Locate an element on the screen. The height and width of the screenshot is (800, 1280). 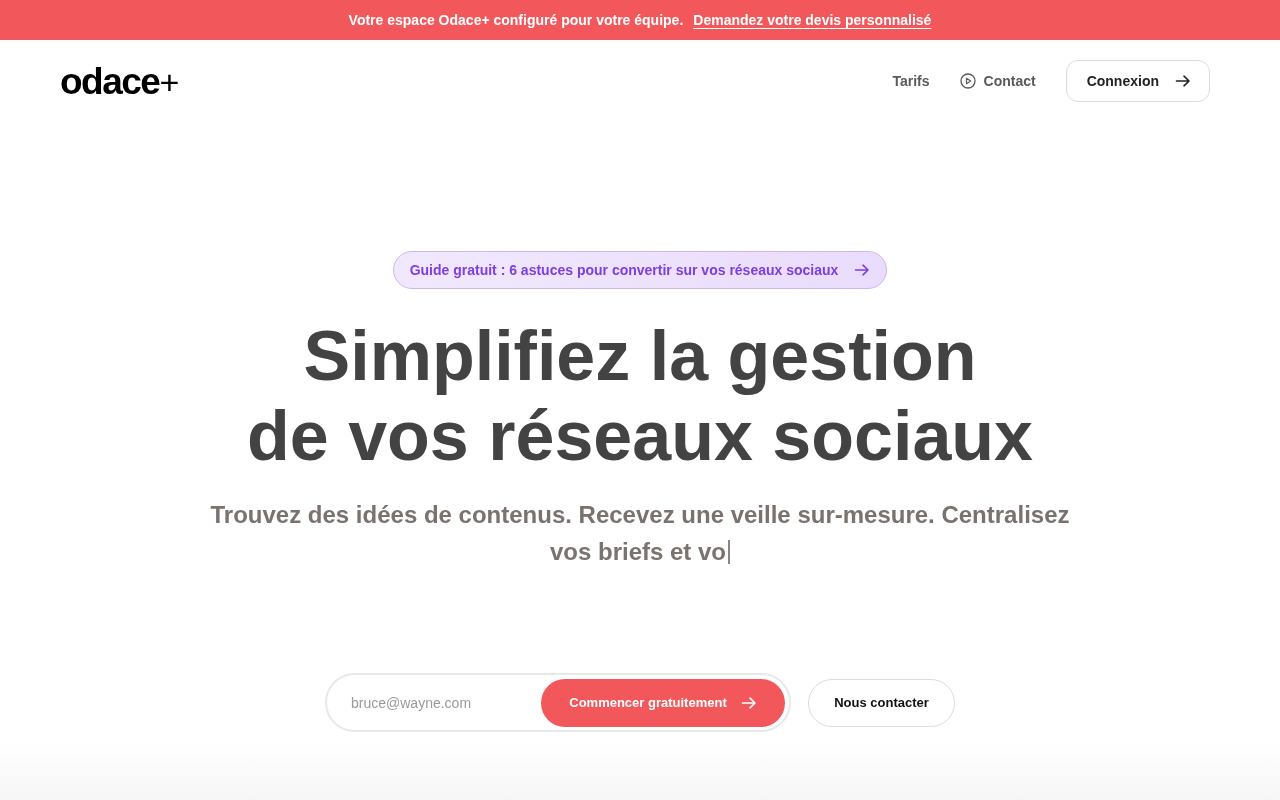
contact-button: Nous contacter is located at coordinates (881, 702).